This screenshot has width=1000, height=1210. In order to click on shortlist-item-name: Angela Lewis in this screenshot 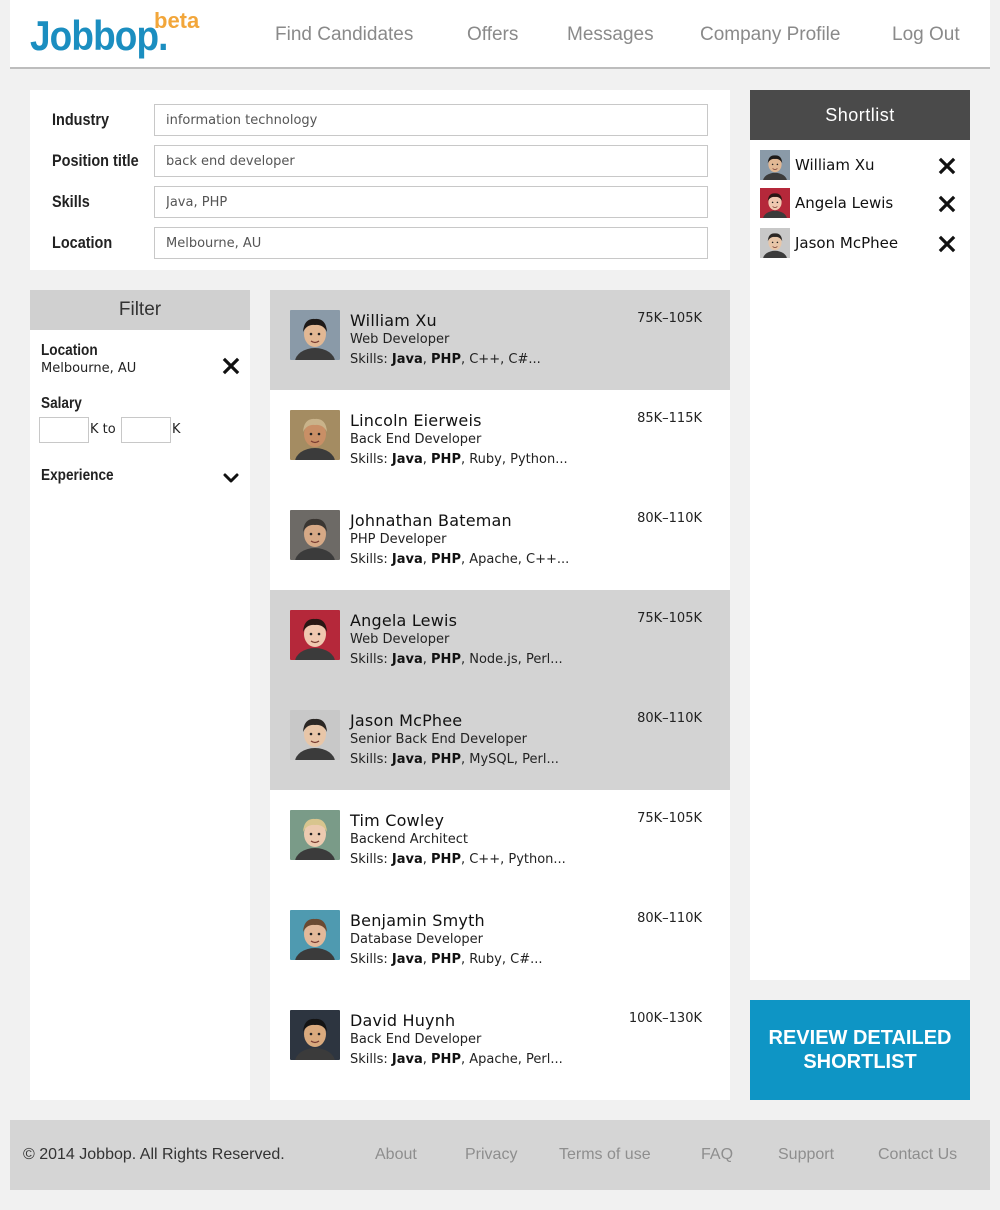, I will do `click(844, 203)`.